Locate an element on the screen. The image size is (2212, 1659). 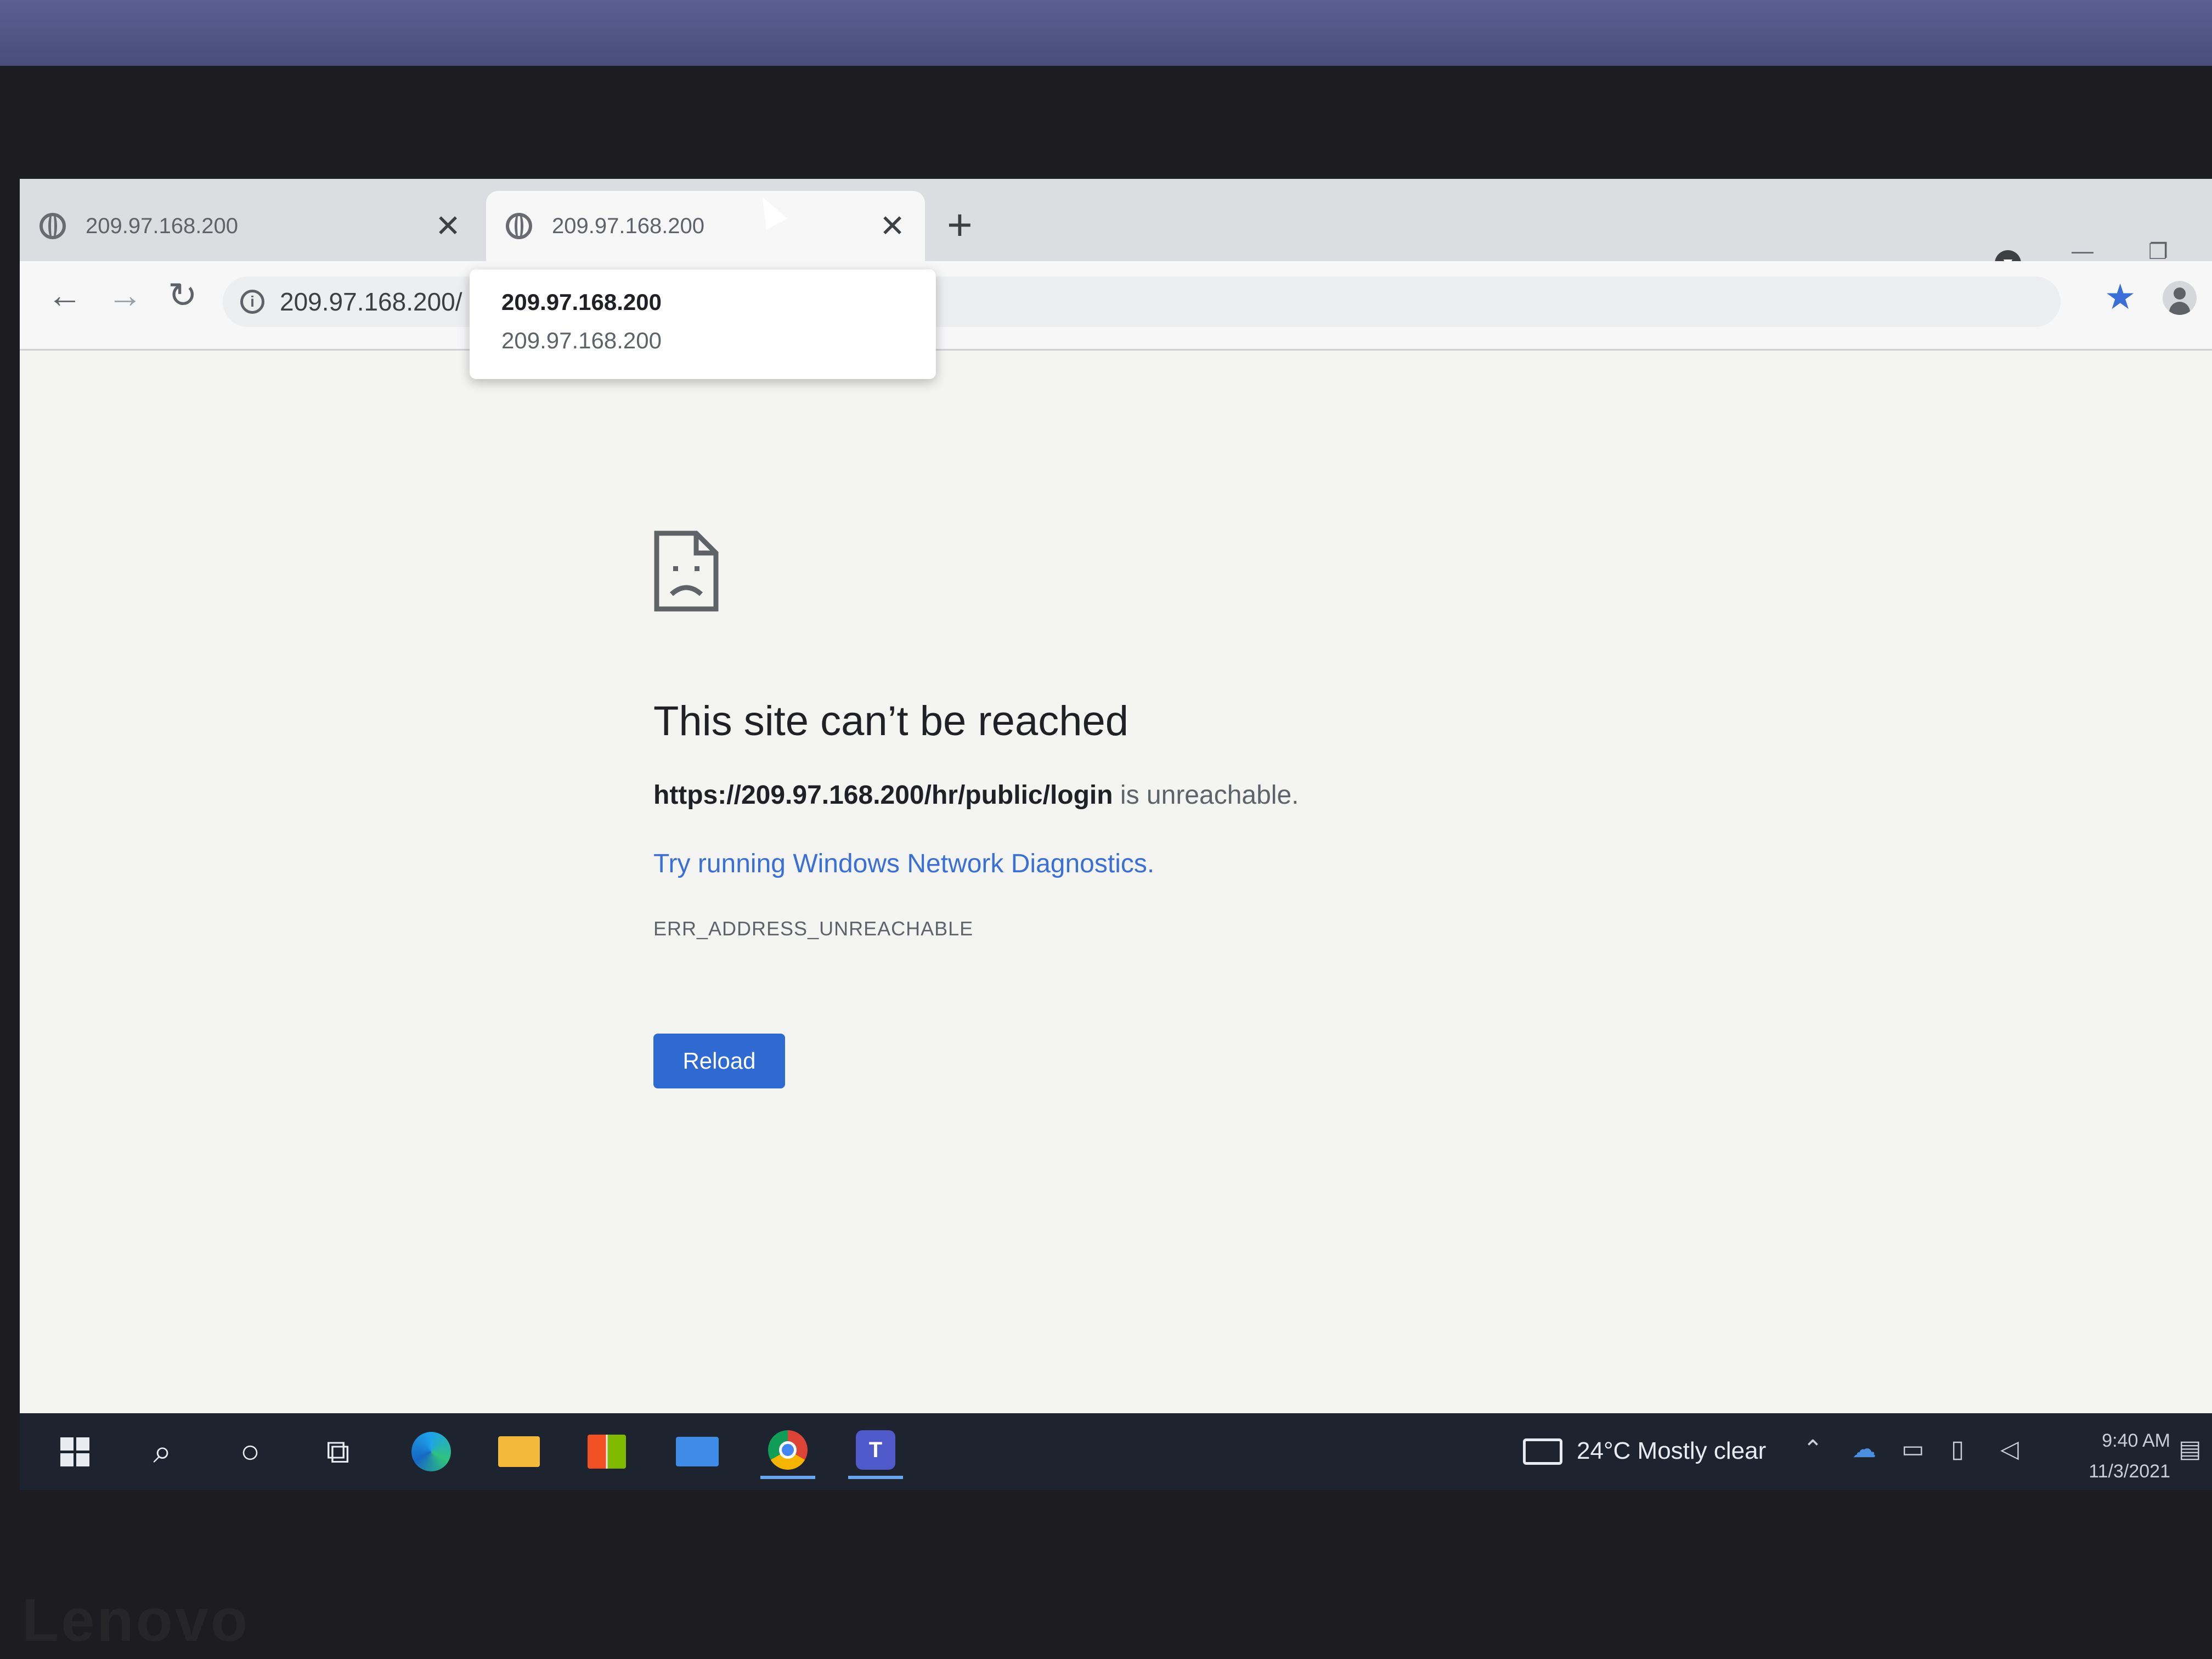
folder-icon is located at coordinates (519, 1451).